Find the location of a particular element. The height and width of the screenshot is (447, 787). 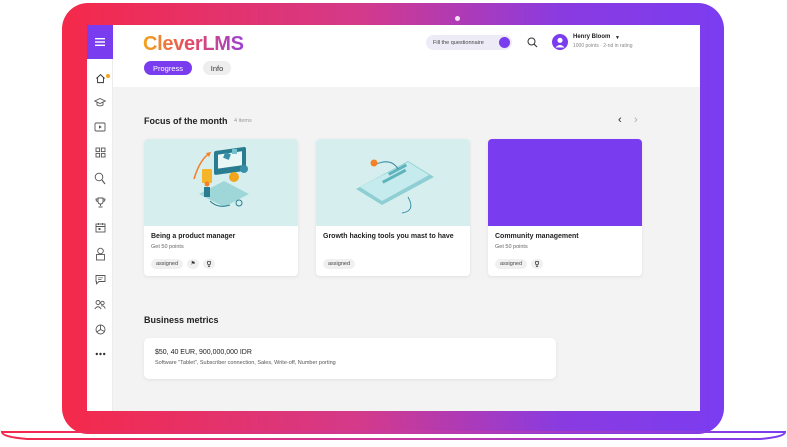

card-cover is located at coordinates (565, 182).